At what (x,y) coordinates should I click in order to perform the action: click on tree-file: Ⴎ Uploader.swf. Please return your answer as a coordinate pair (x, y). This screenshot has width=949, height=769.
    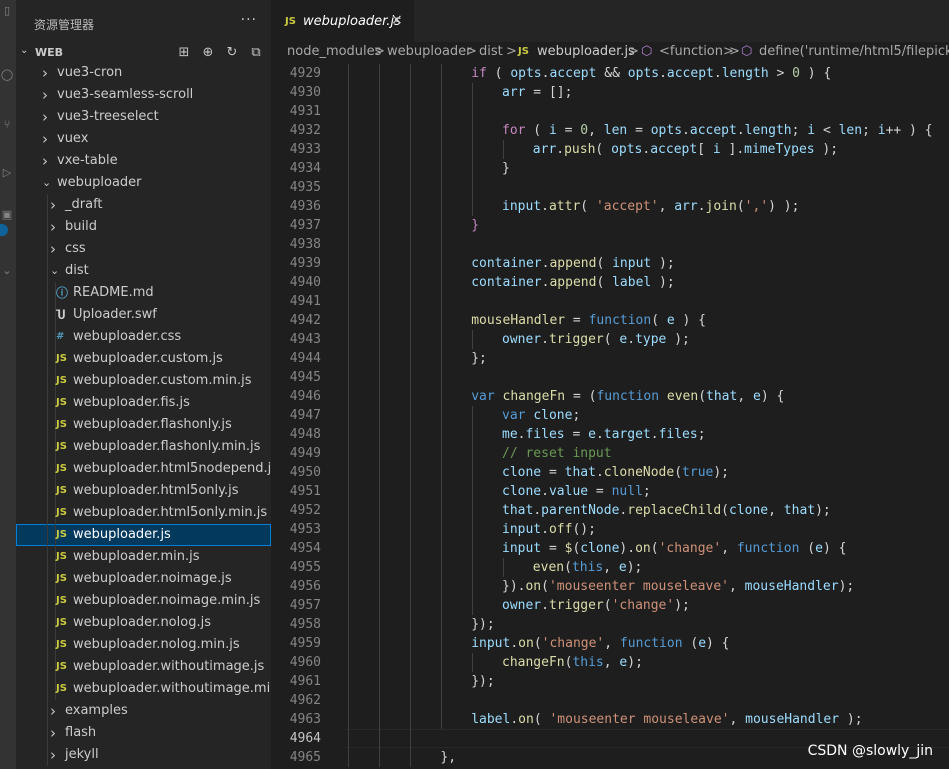
    Looking at the image, I should click on (143, 315).